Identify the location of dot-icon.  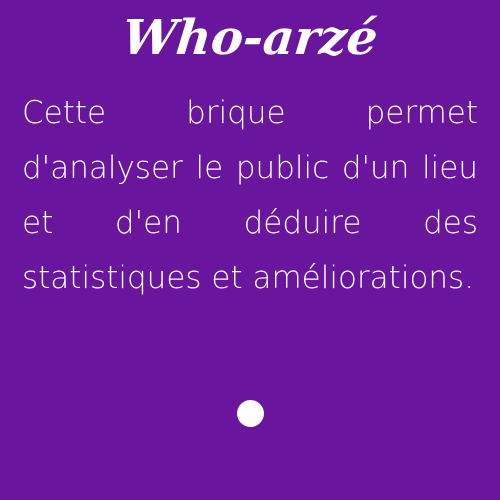
(250, 413).